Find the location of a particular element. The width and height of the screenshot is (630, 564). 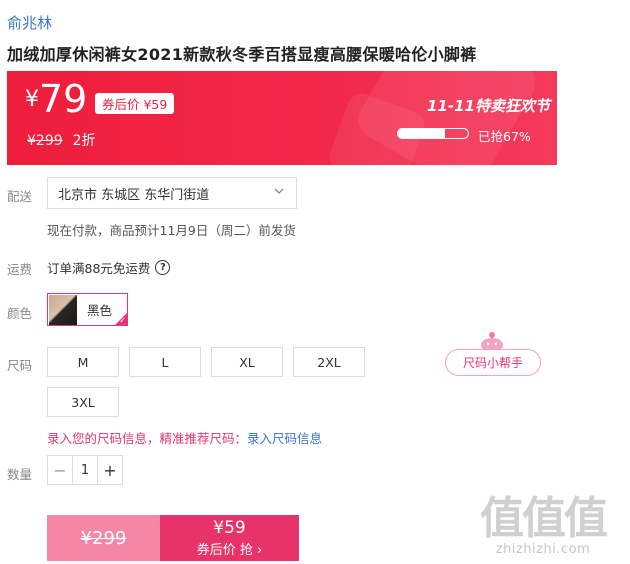

color-option-label: 黑色 is located at coordinates (100, 310).